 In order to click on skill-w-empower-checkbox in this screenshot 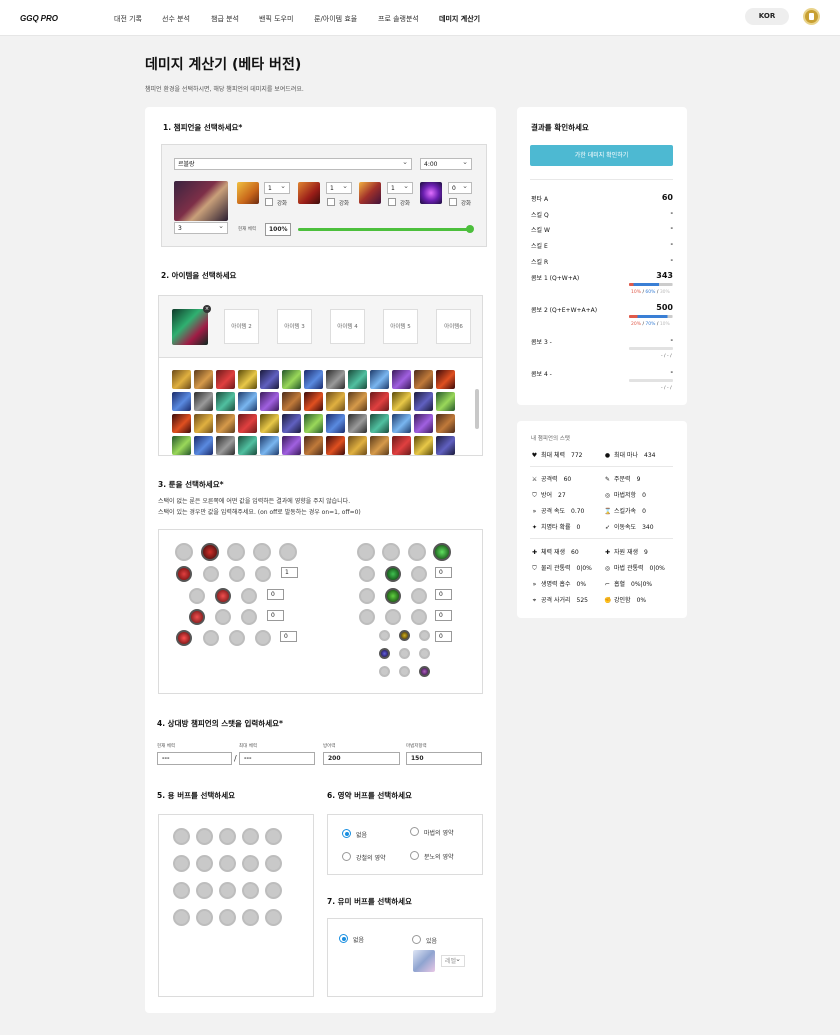, I will do `click(331, 202)`.